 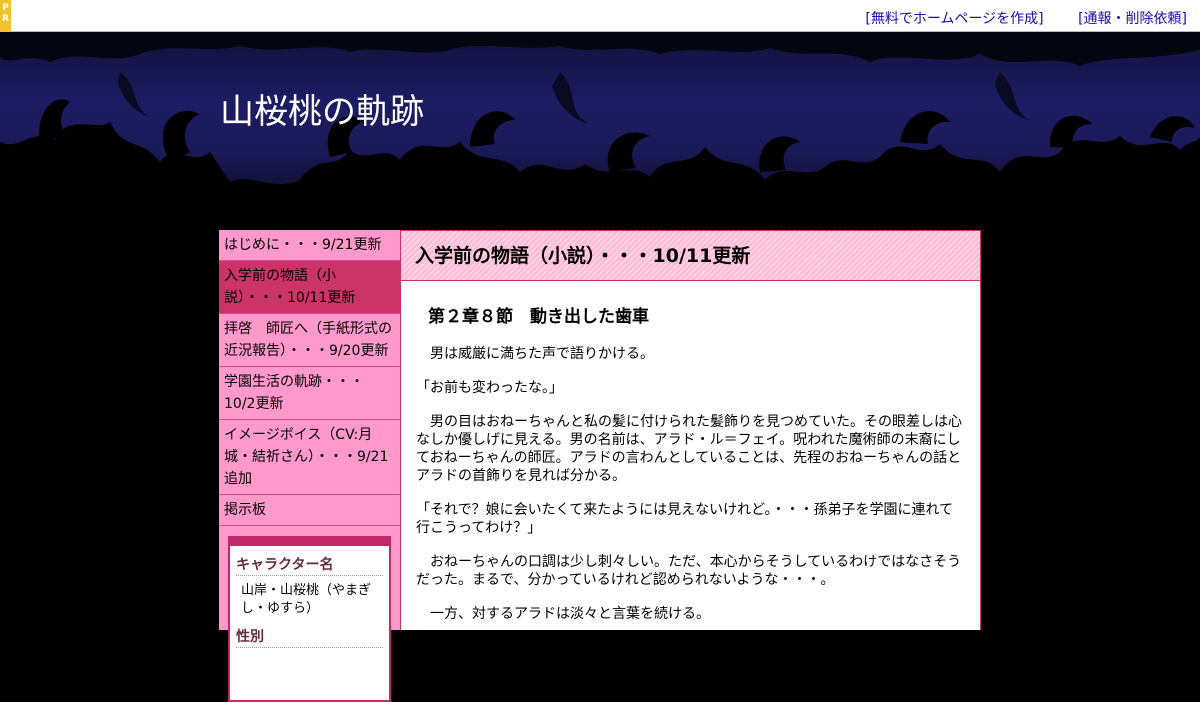 What do you see at coordinates (322, 108) in the screenshot?
I see `site-title: 山桜桃の軌跡` at bounding box center [322, 108].